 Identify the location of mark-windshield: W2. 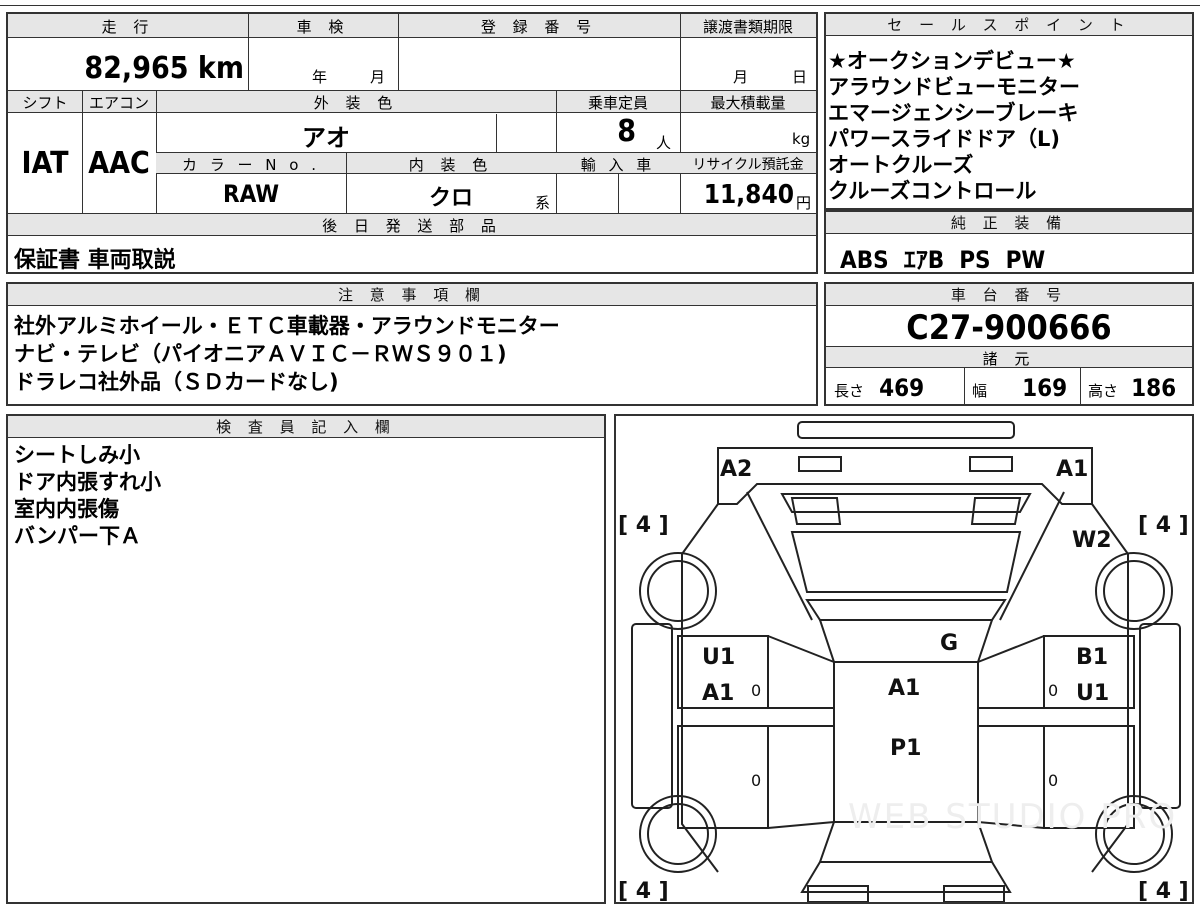
(1092, 540).